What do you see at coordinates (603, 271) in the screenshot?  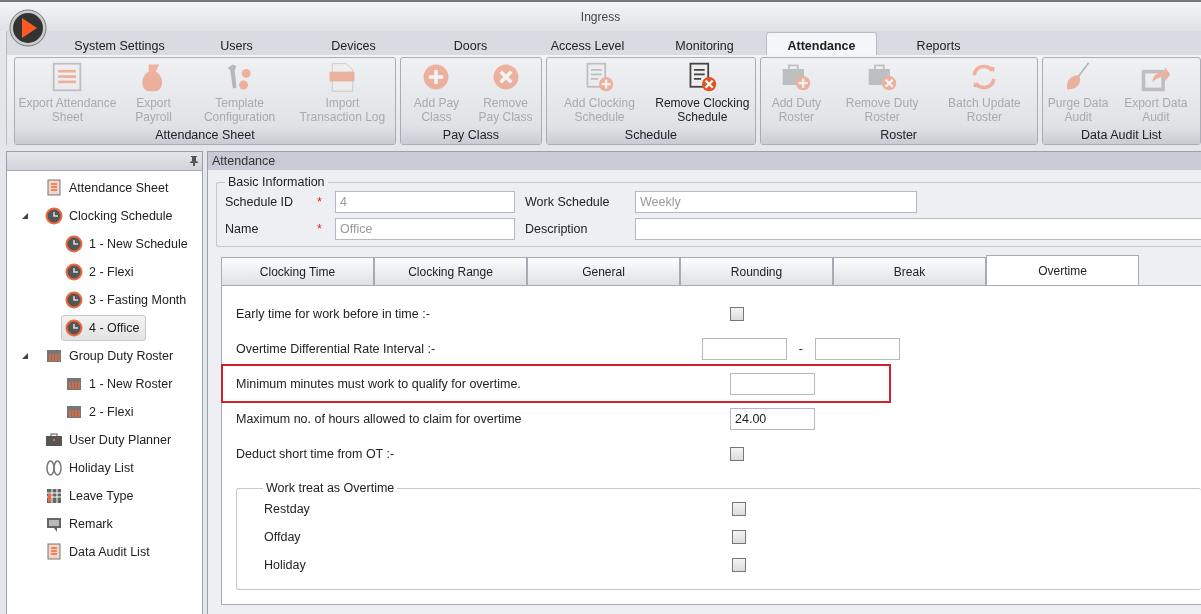 I see `tab: General` at bounding box center [603, 271].